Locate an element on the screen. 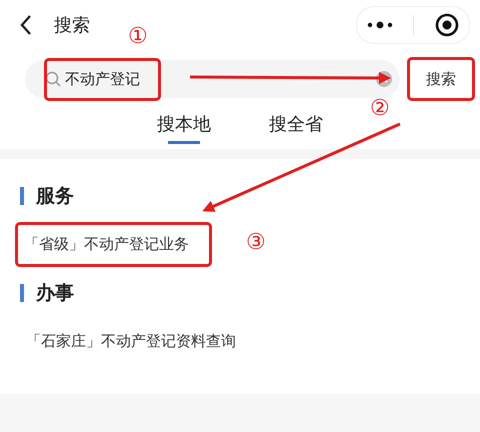  tab: 搜全省 is located at coordinates (296, 128).